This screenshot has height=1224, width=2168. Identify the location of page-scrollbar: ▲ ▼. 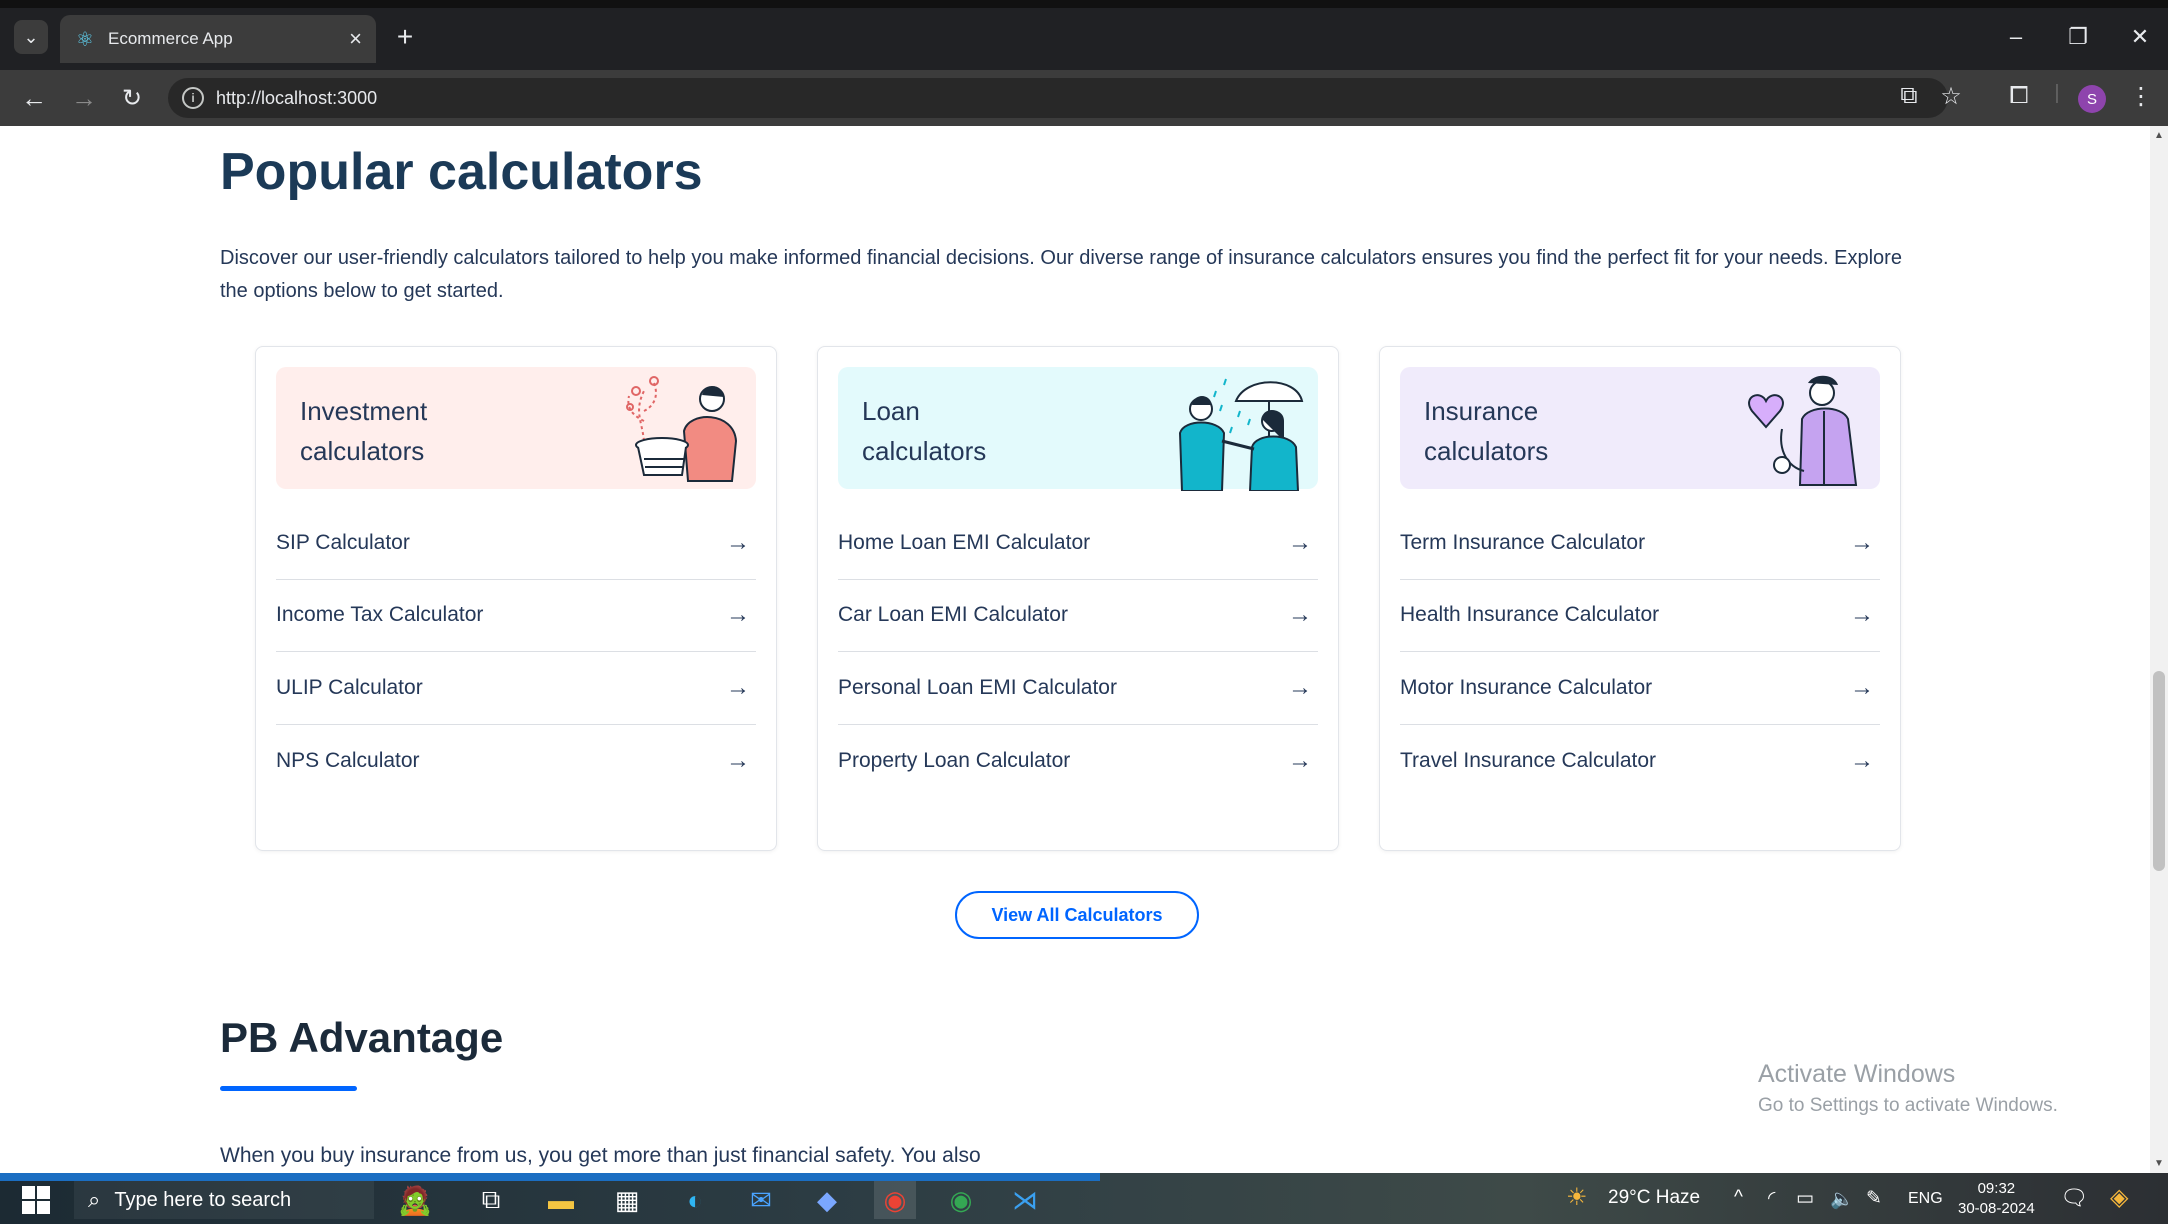
(2159, 649).